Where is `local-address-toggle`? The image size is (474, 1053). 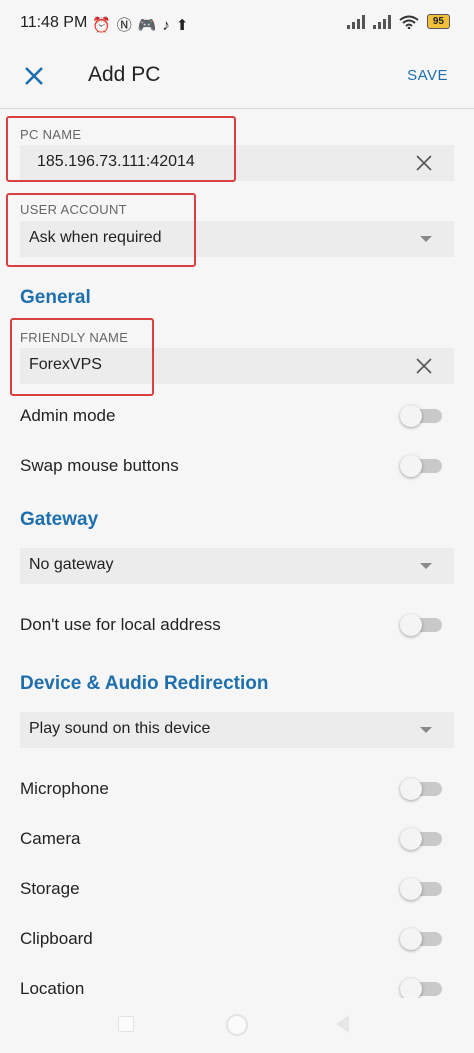 local-address-toggle is located at coordinates (421, 625).